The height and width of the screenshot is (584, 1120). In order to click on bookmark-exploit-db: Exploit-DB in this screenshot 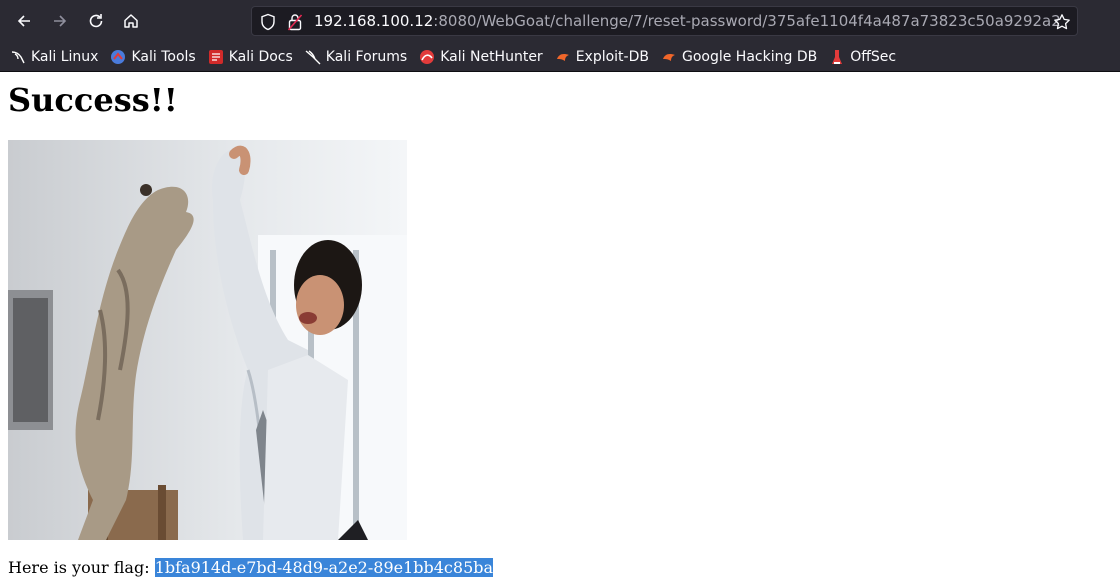, I will do `click(602, 57)`.